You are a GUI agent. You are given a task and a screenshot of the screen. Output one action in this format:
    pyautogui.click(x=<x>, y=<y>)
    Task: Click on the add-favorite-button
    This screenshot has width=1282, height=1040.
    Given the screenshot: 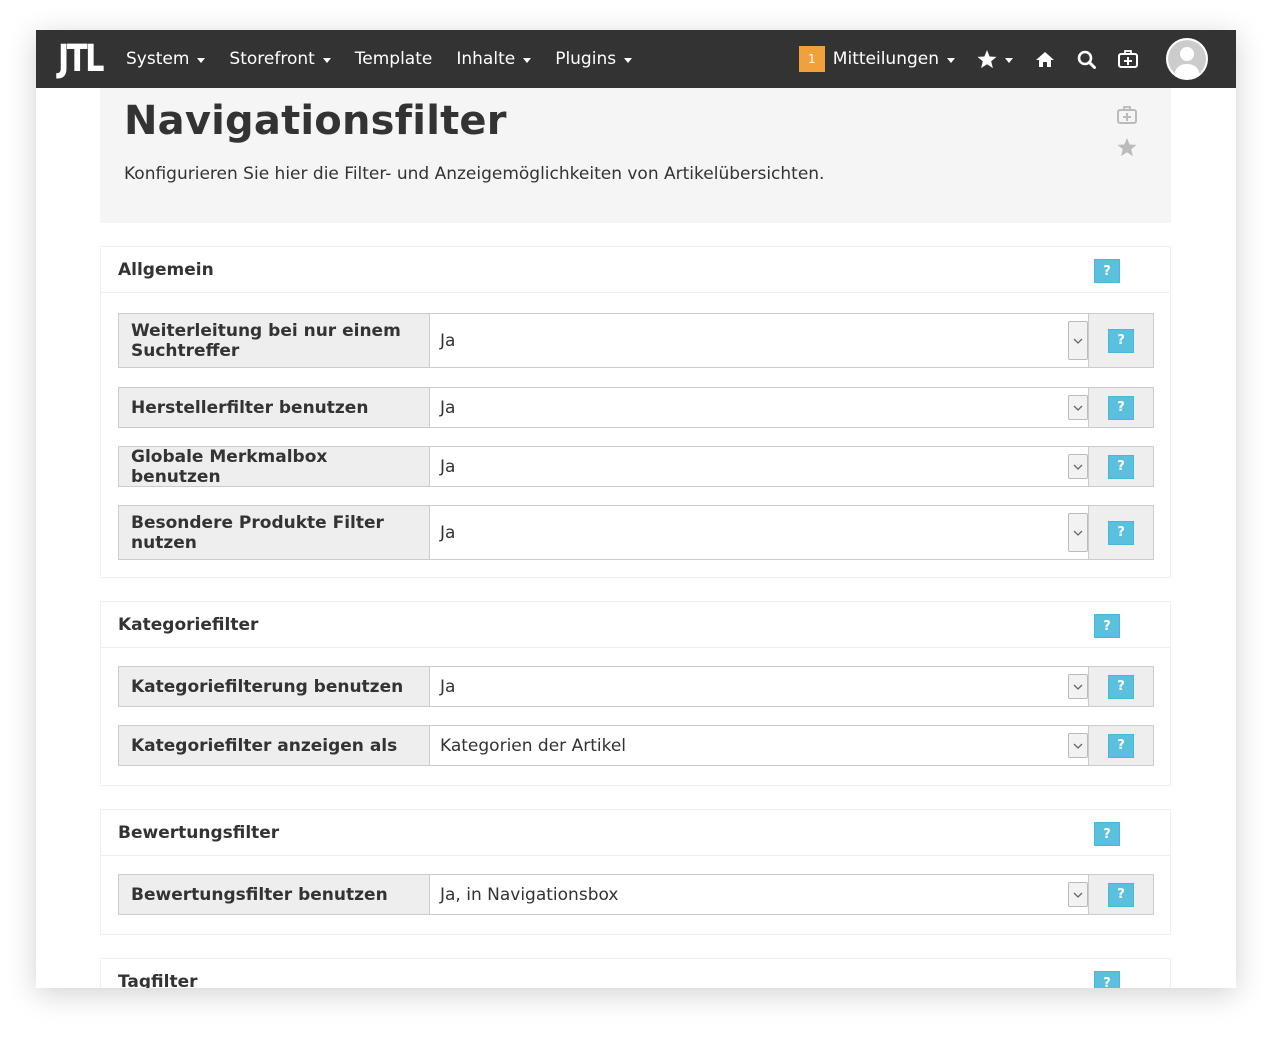 What is the action you would take?
    pyautogui.click(x=1127, y=149)
    